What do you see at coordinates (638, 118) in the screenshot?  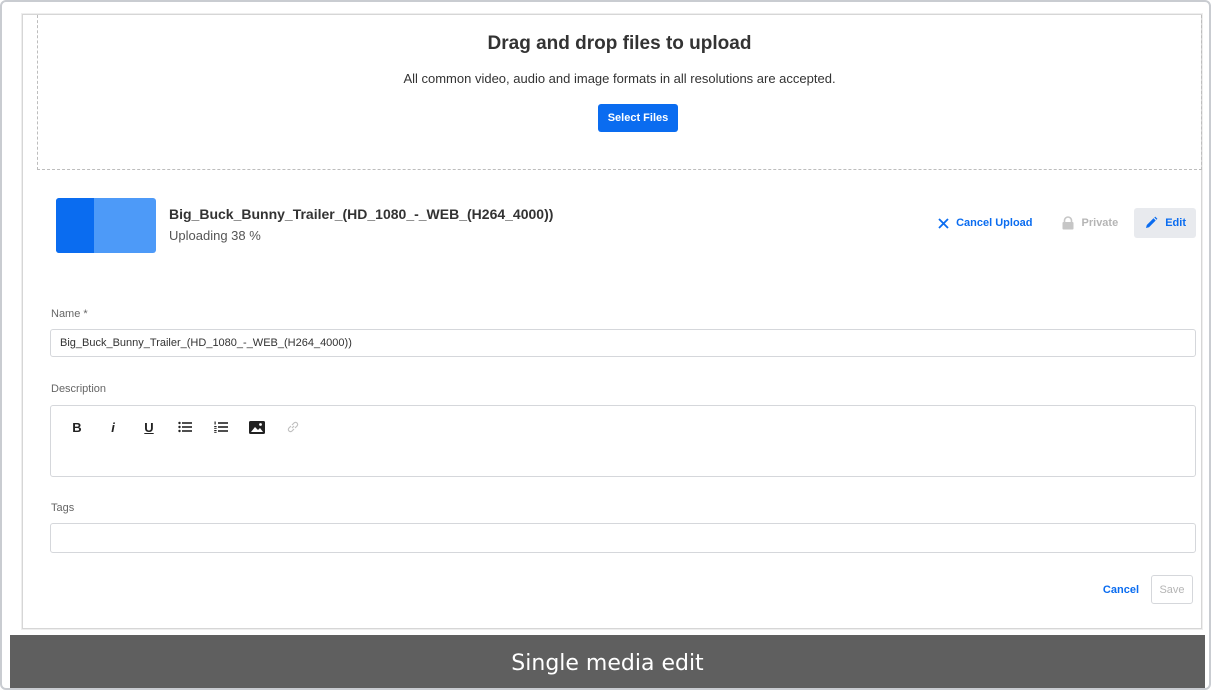 I see `select-files-button: Select Files` at bounding box center [638, 118].